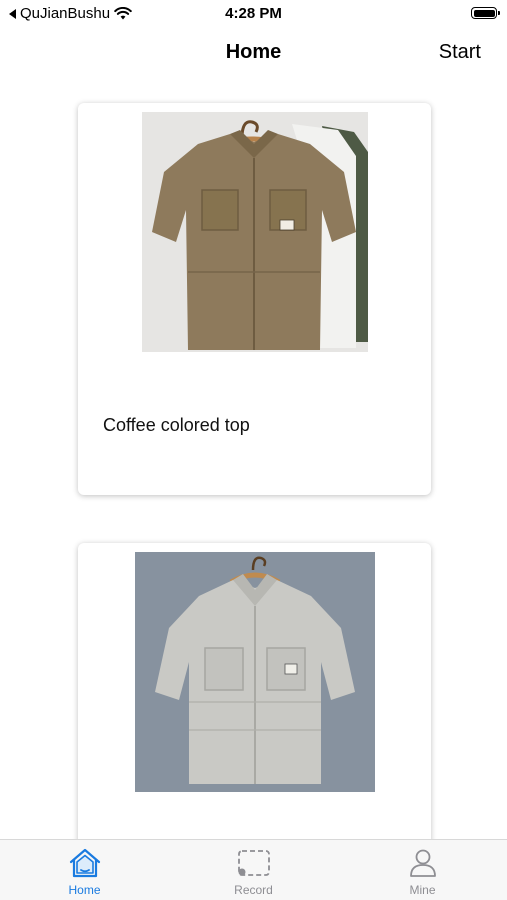 Image resolution: width=507 pixels, height=900 pixels. What do you see at coordinates (176, 425) in the screenshot?
I see `product-title: Coffee colored top` at bounding box center [176, 425].